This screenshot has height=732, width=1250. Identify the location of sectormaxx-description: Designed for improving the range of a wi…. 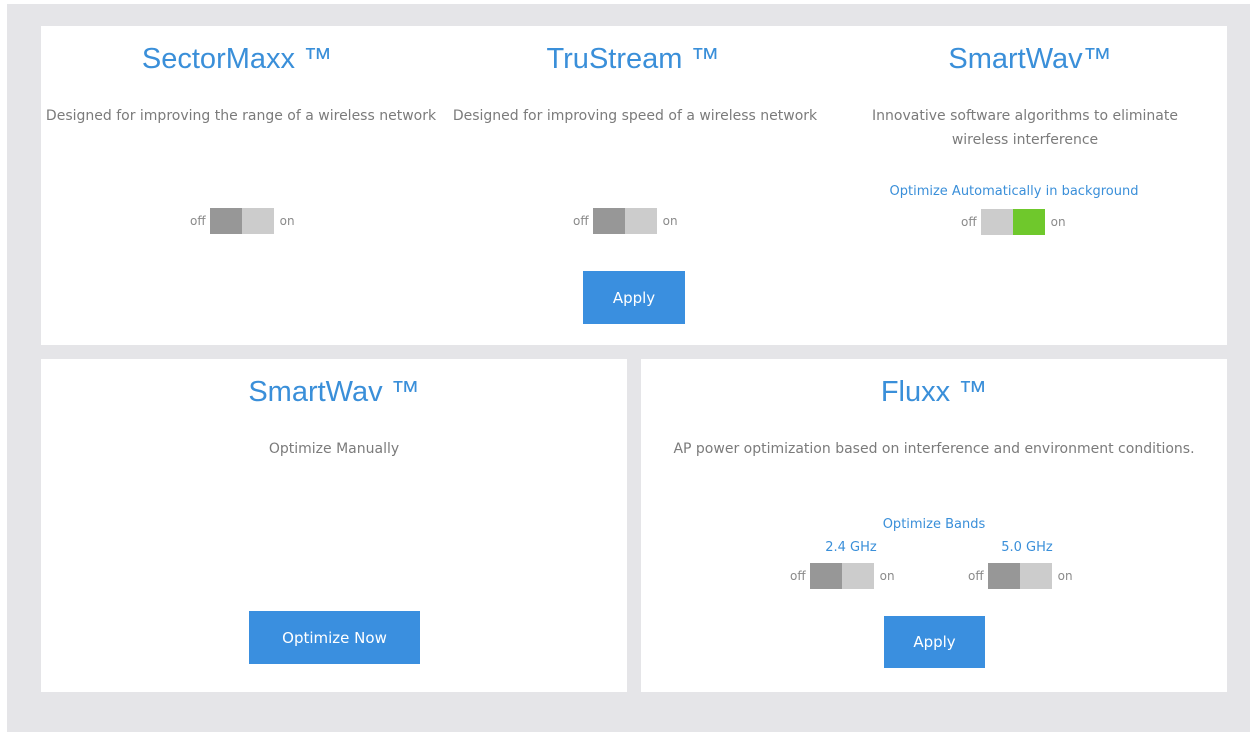
(241, 116).